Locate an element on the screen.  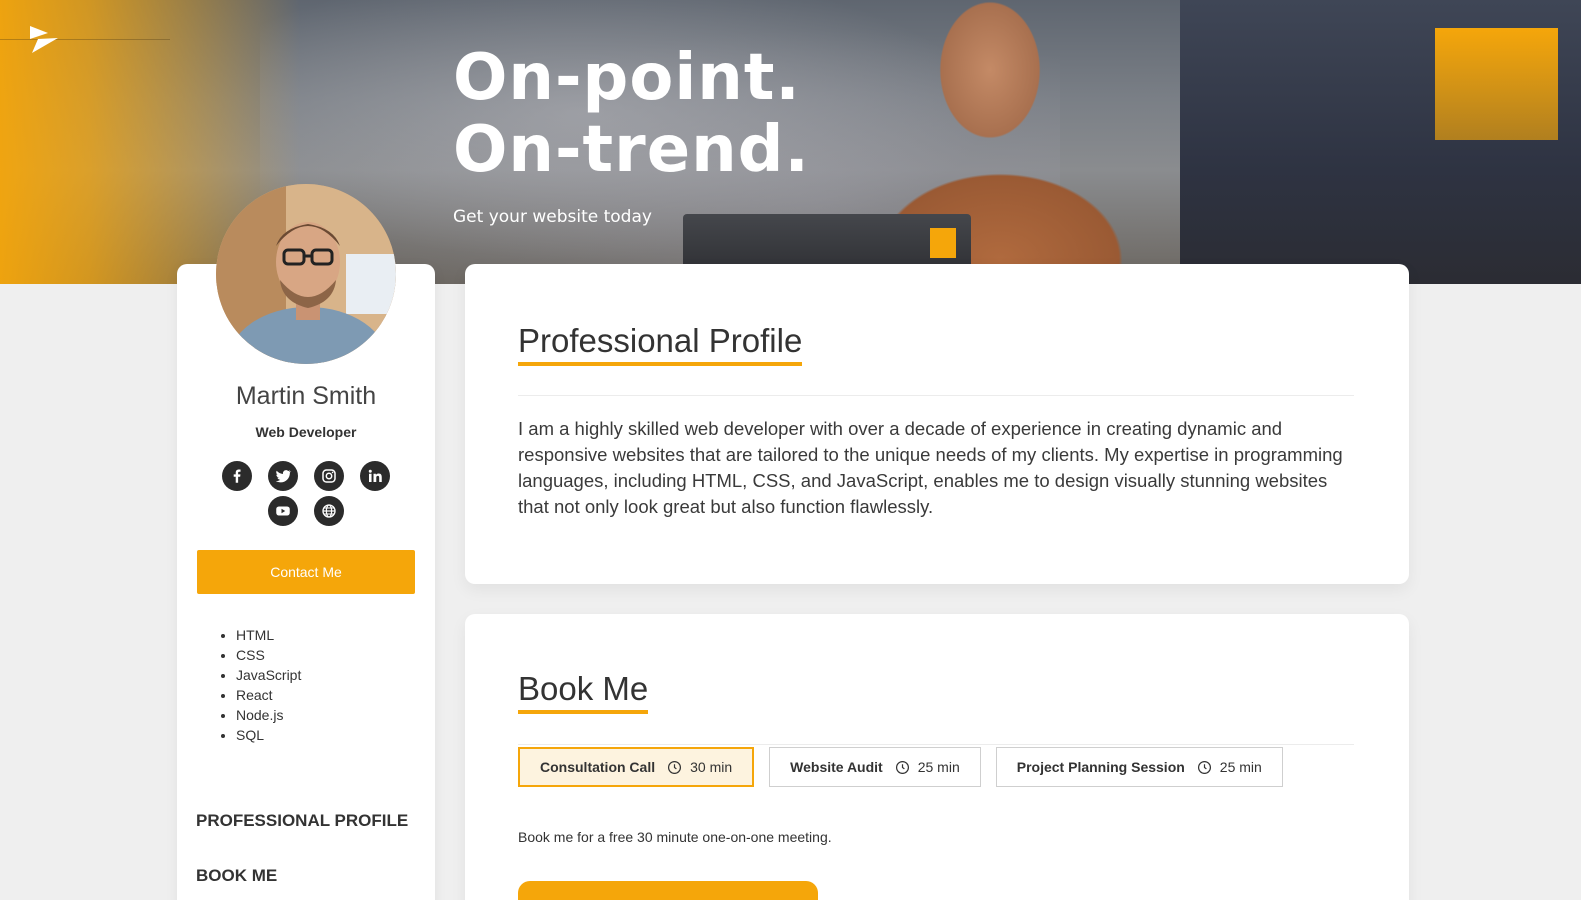
hero-laptop-accent is located at coordinates (943, 243).